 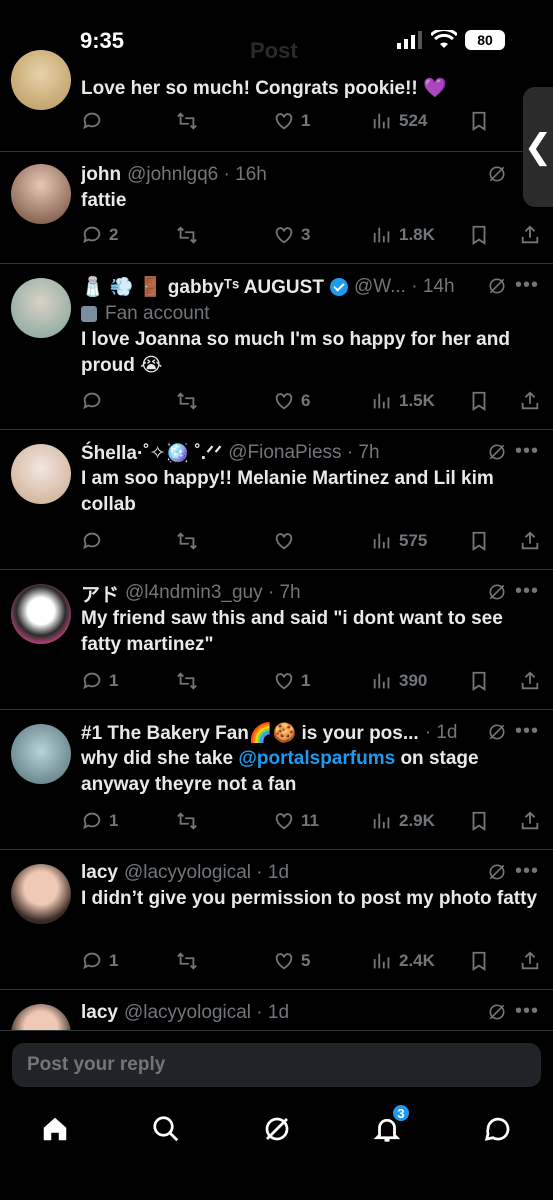 I want to click on like-button: 11, so click(x=296, y=821).